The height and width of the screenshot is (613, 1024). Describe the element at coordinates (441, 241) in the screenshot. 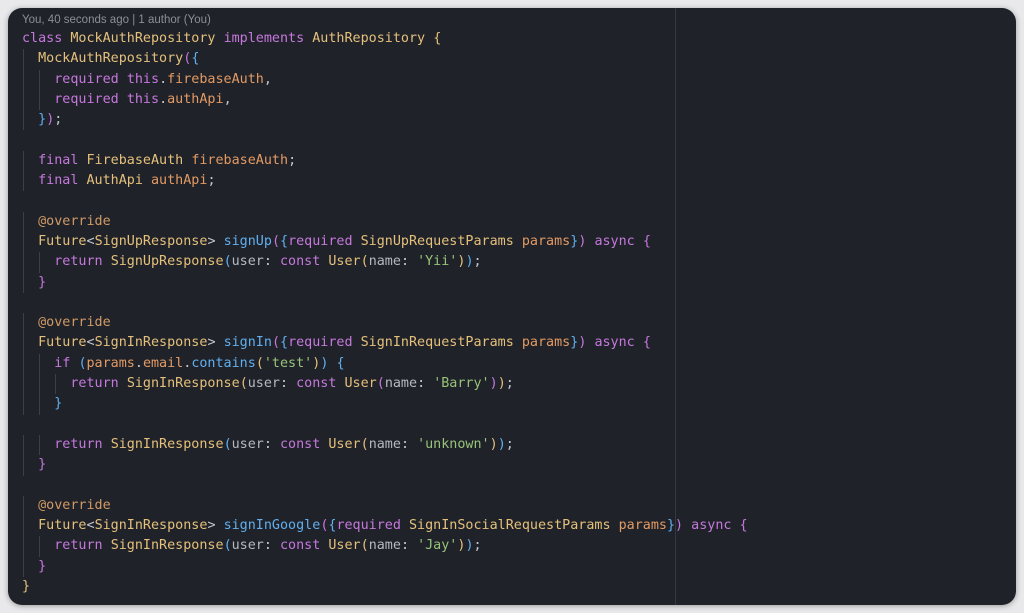

I see `code-token: SignUpRequestParams` at that location.